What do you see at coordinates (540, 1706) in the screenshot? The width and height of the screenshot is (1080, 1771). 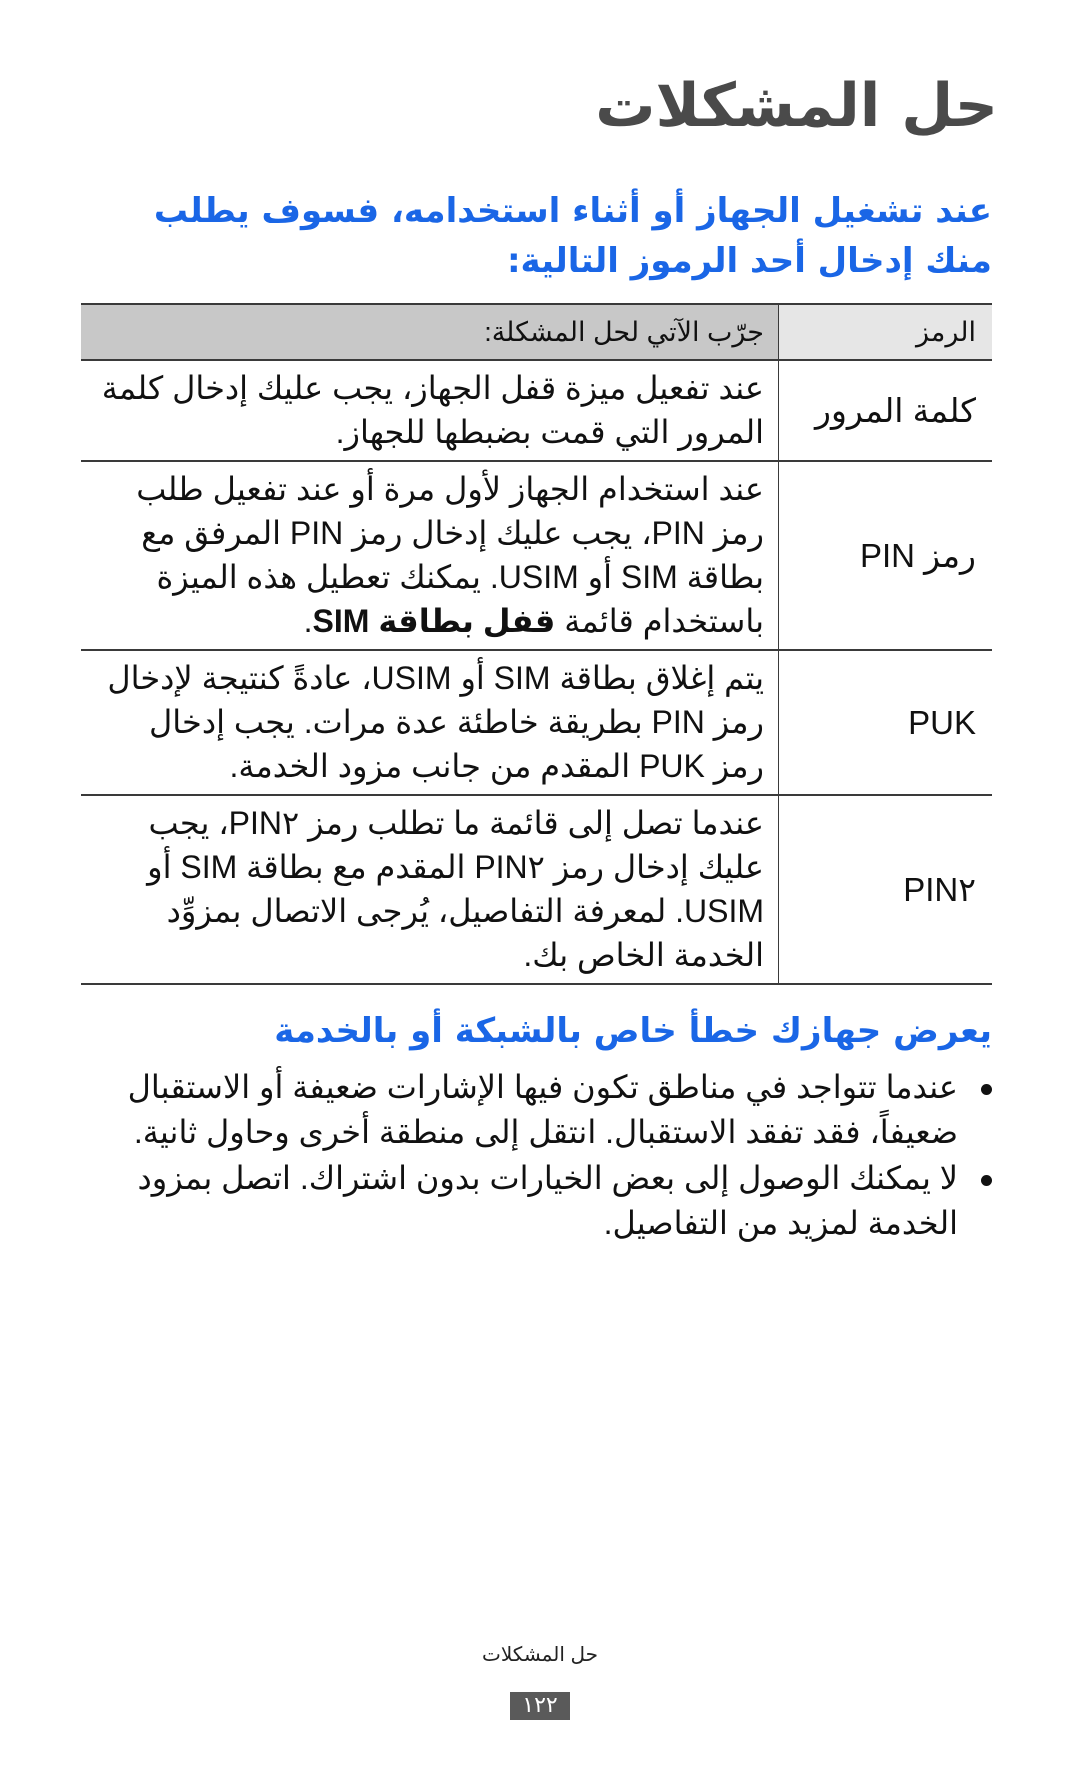 I see `page-number-badge: ١٢٢` at bounding box center [540, 1706].